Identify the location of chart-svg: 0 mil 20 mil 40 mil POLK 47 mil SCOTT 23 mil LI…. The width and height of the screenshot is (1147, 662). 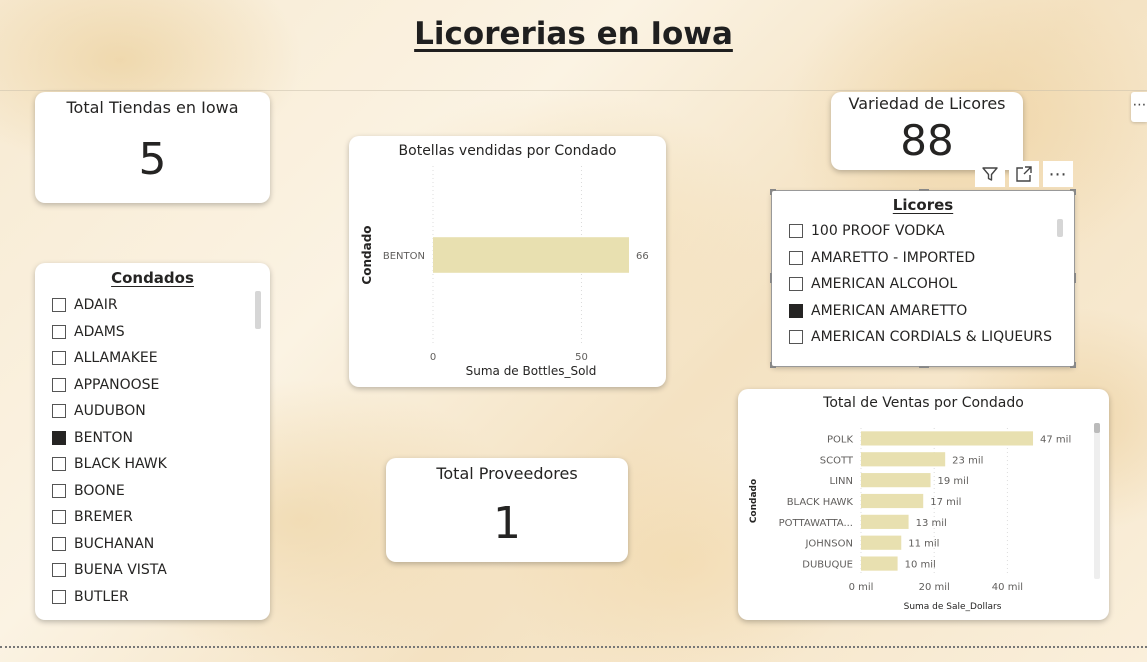
(910, 520).